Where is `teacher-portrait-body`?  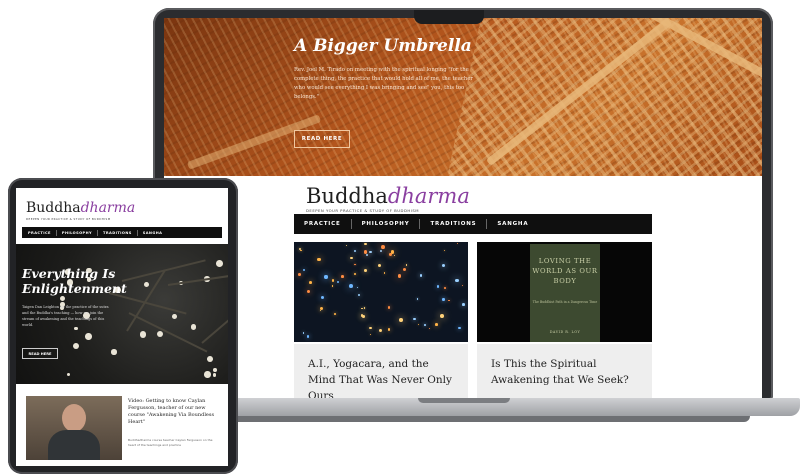 teacher-portrait-body is located at coordinates (74, 445).